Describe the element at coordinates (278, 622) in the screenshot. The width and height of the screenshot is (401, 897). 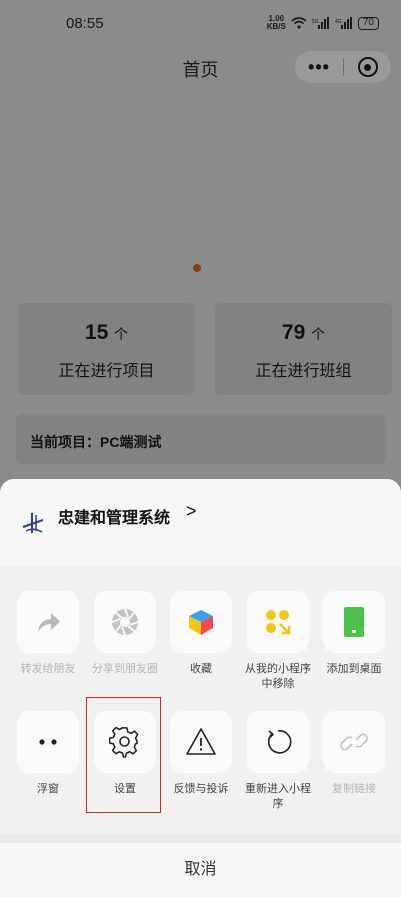
I see `remove-miniprogram-icon` at that location.